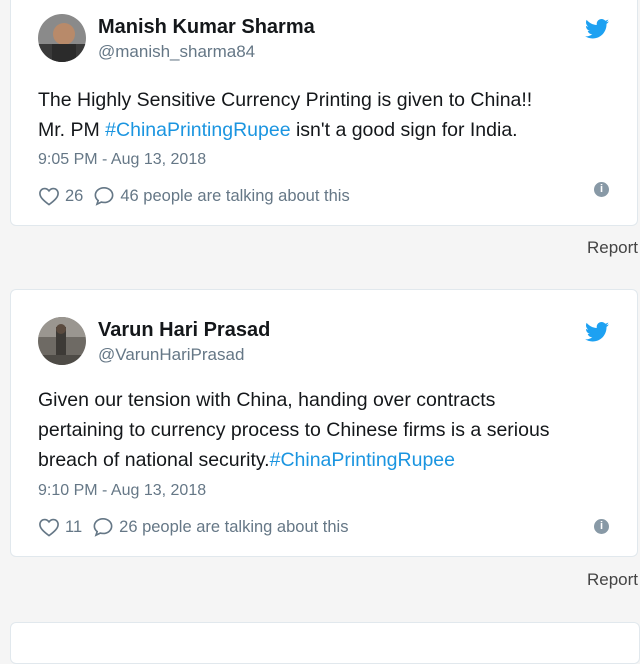  I want to click on tweet-text-fragment: isn't a good sign for India., so click(404, 130).